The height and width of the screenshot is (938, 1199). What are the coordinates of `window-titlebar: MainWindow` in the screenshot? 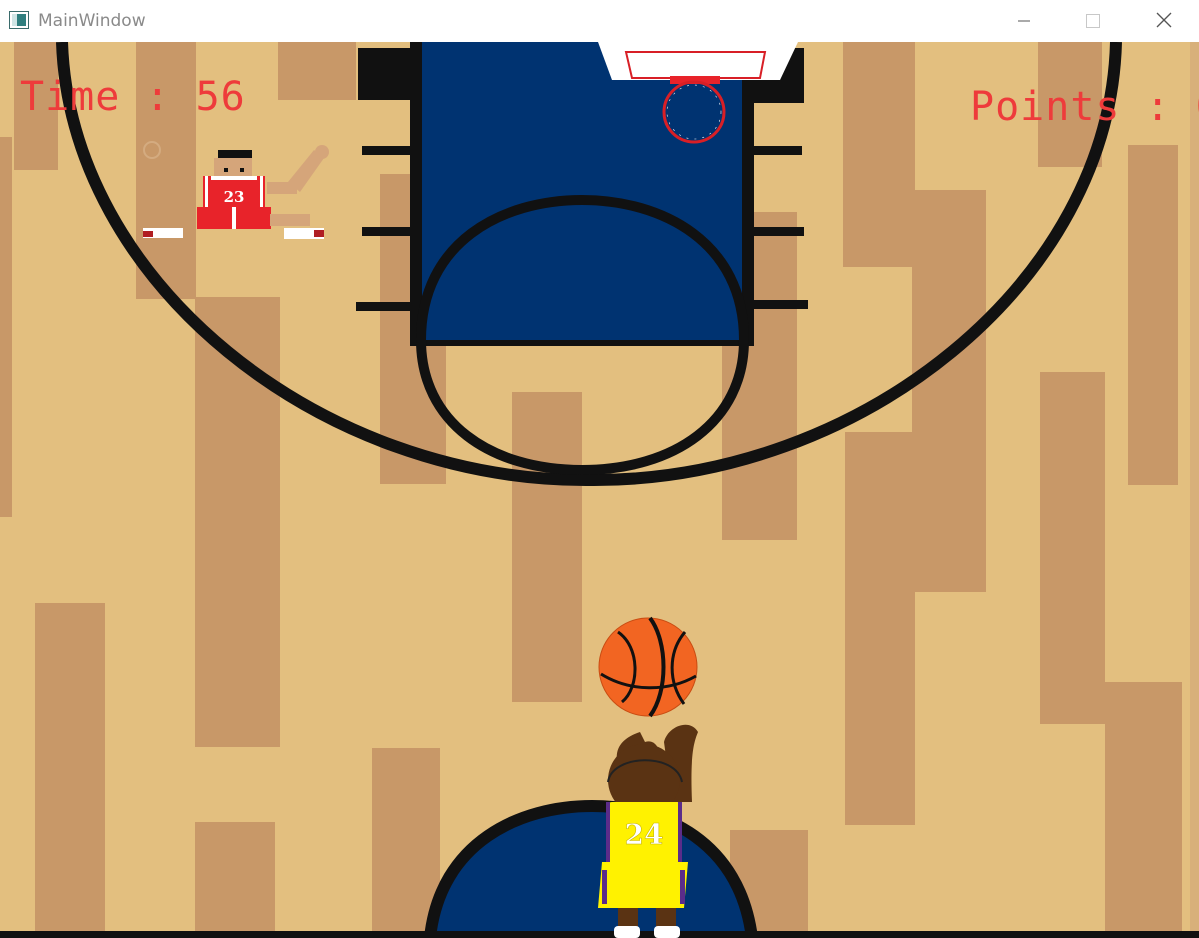 It's located at (599, 21).